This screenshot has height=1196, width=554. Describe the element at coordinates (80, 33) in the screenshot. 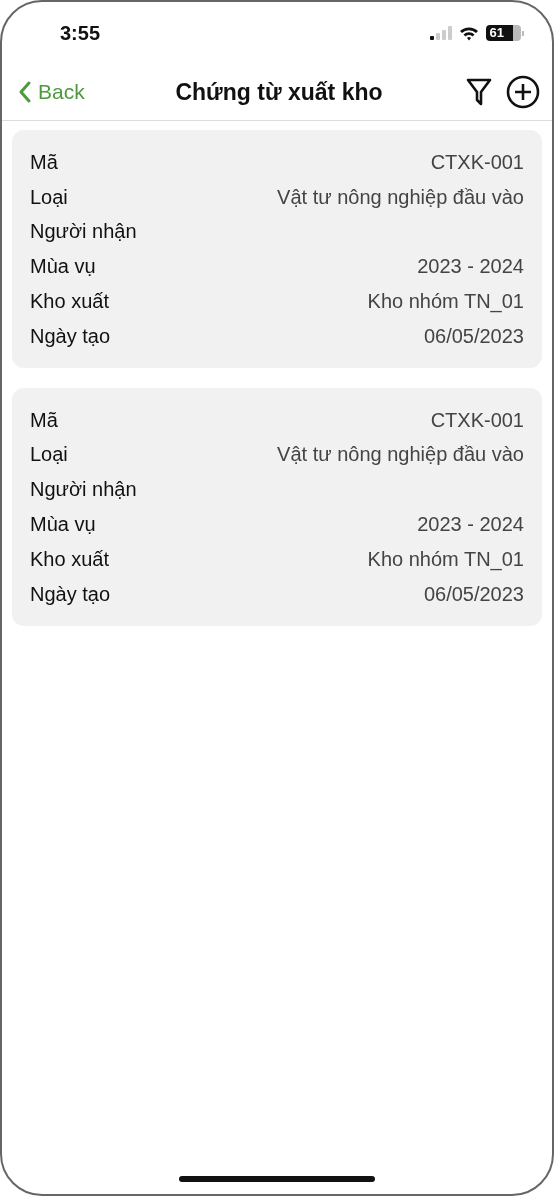

I see `status-time: 3:55` at that location.